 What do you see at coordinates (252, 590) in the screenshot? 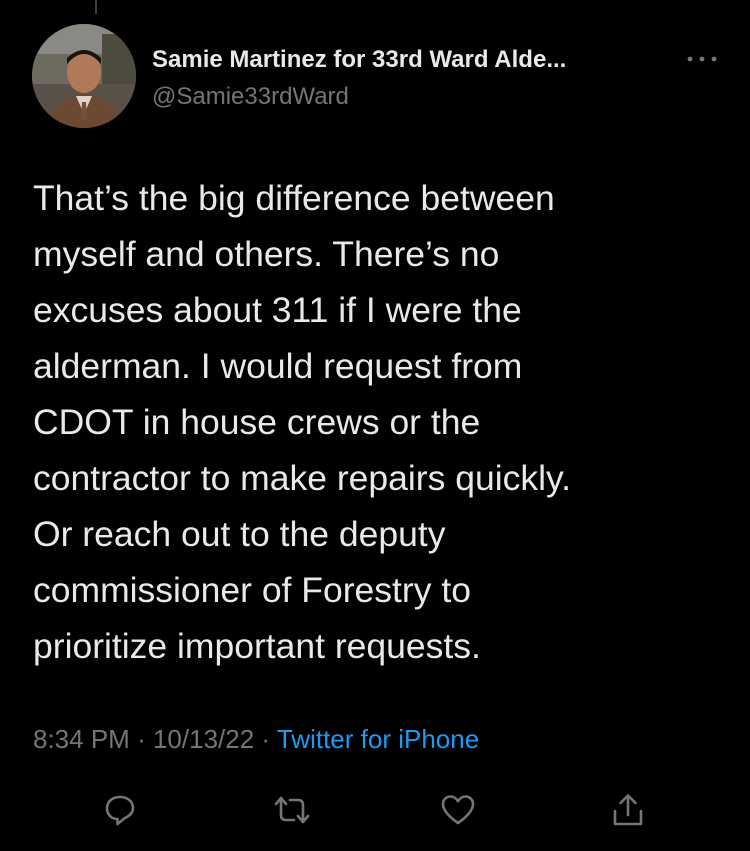
I see `tweet-line: commissioner of Forestry to` at bounding box center [252, 590].